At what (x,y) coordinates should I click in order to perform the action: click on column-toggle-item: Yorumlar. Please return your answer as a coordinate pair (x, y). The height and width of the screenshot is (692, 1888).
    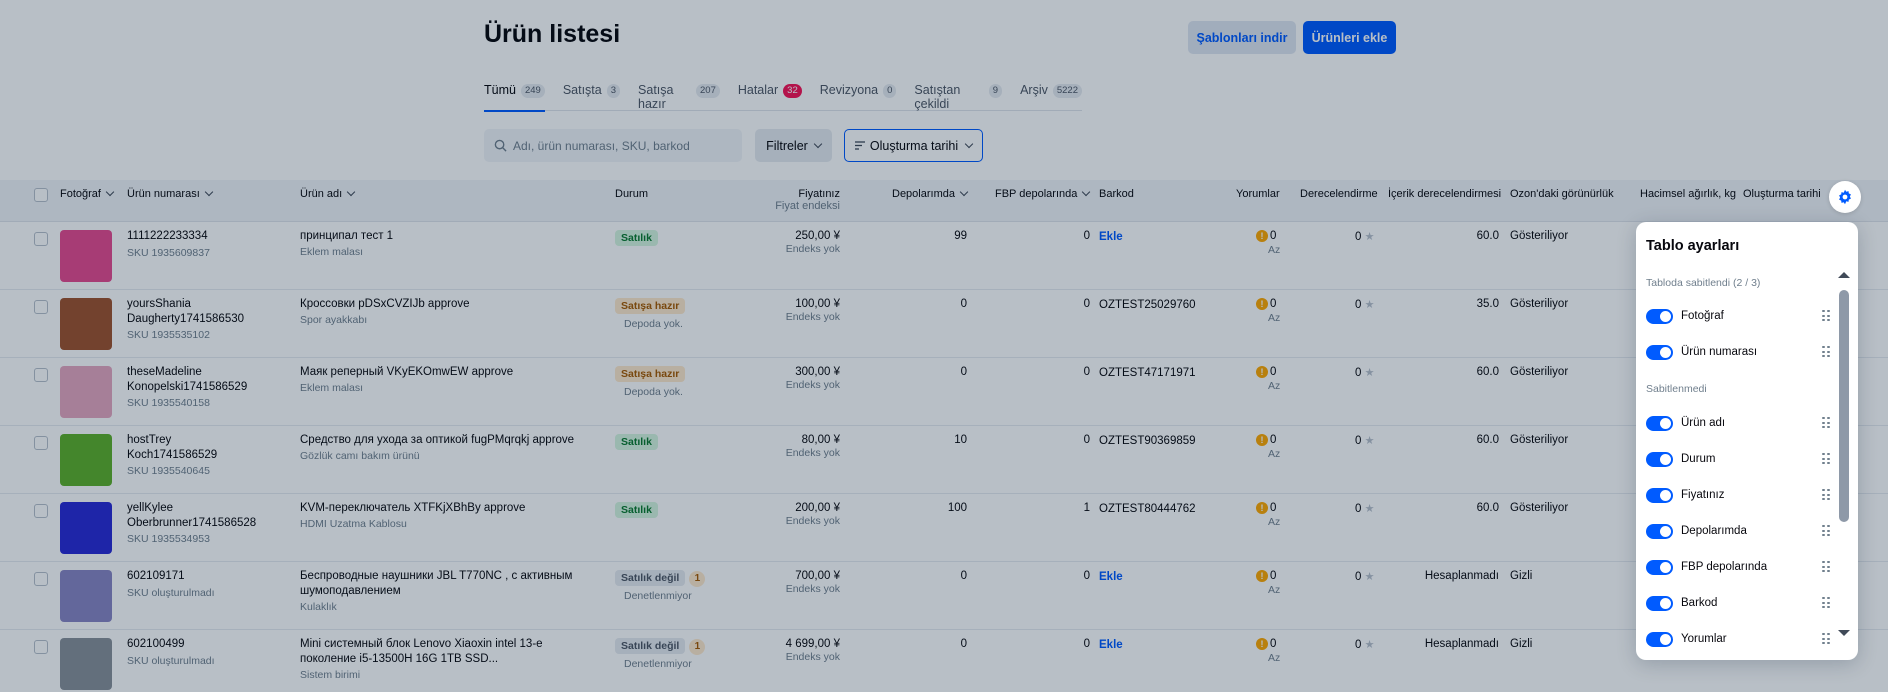
    Looking at the image, I should click on (1738, 639).